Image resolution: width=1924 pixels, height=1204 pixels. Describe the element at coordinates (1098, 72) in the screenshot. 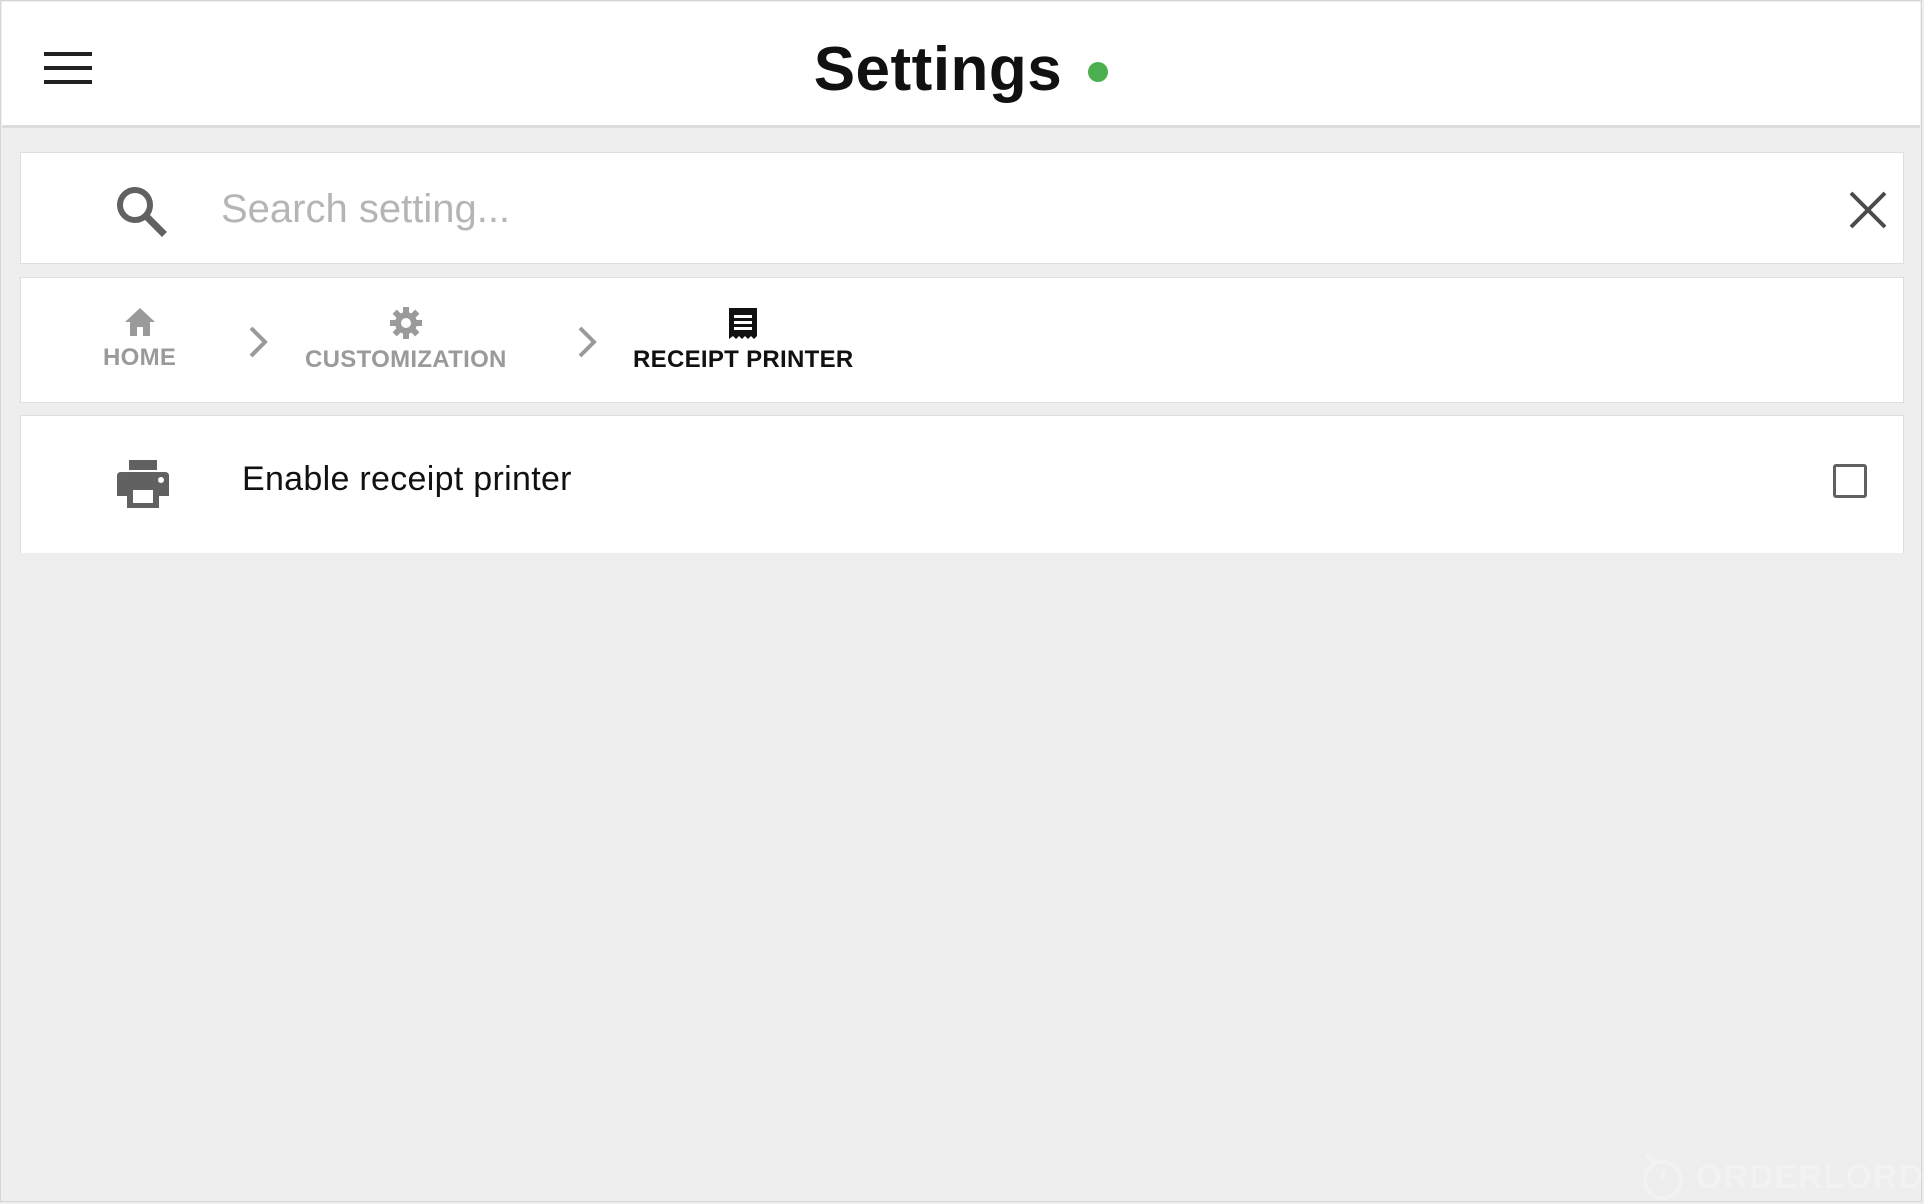

I see `connection-status-dot` at that location.